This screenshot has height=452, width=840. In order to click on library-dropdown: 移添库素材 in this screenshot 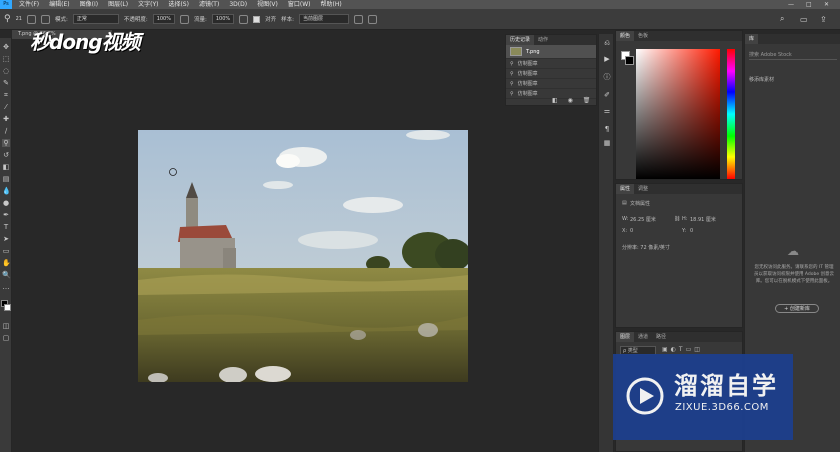, I will do `click(761, 79)`.